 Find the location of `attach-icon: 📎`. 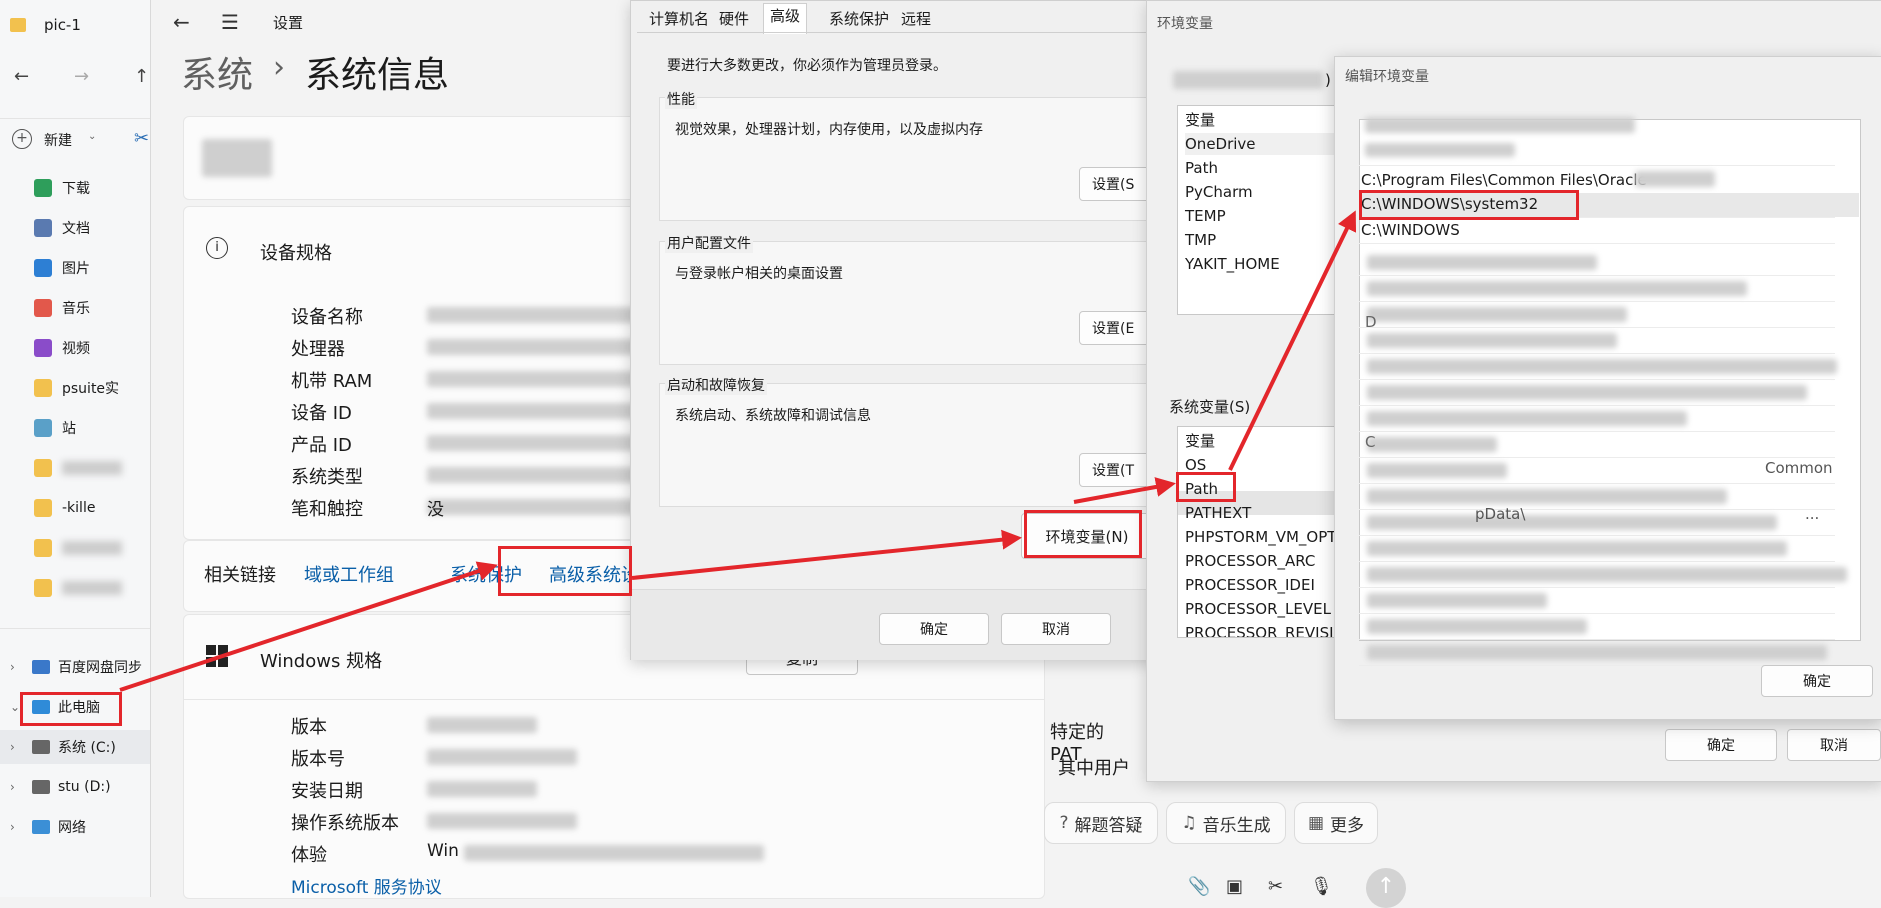

attach-icon: 📎 is located at coordinates (1199, 886).